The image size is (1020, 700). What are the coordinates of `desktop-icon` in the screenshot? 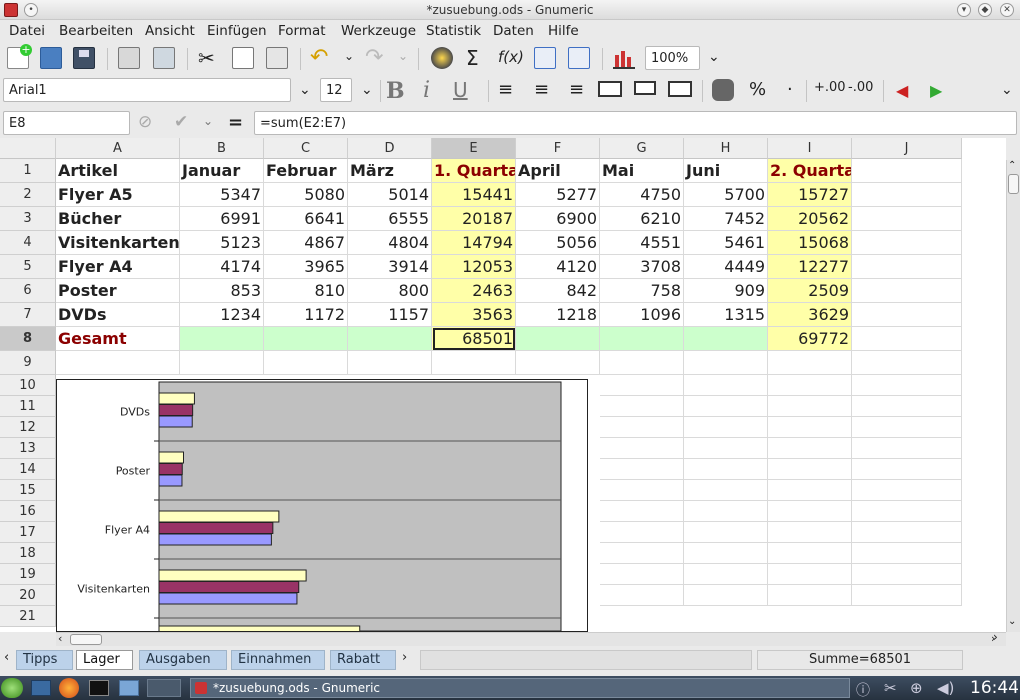 It's located at (41, 688).